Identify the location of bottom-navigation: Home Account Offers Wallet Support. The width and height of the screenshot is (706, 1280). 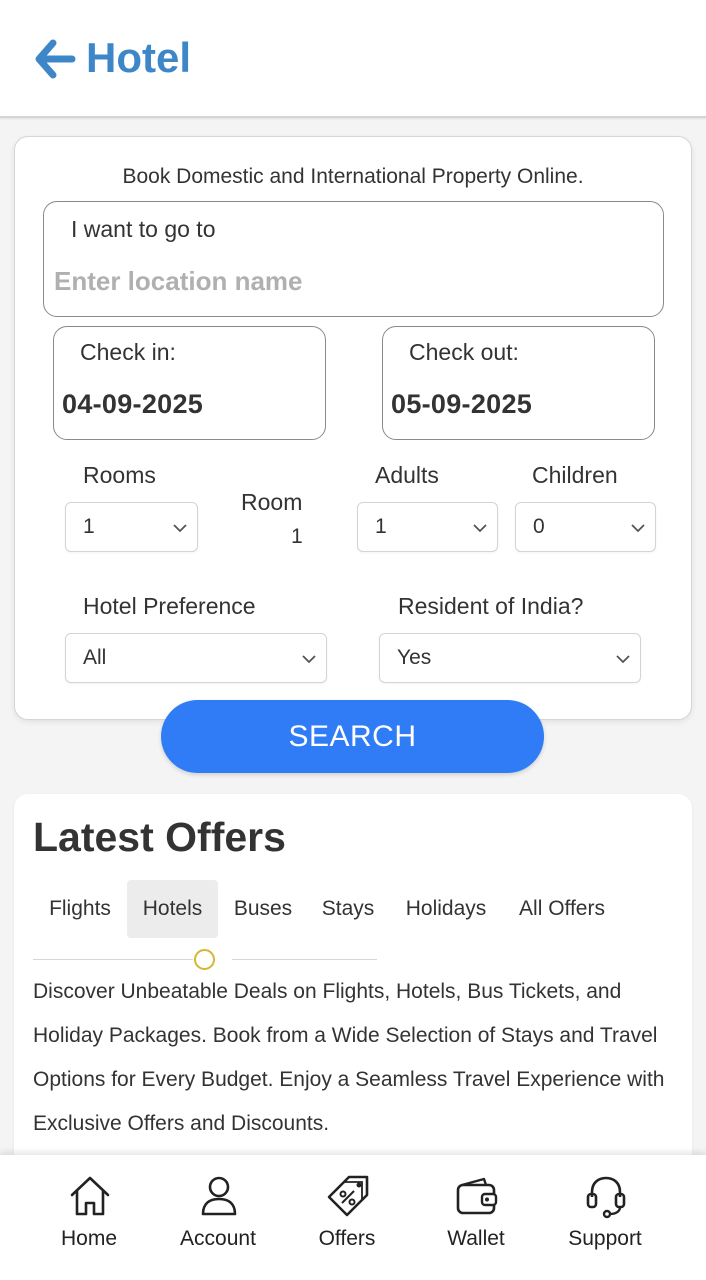
(353, 1217).